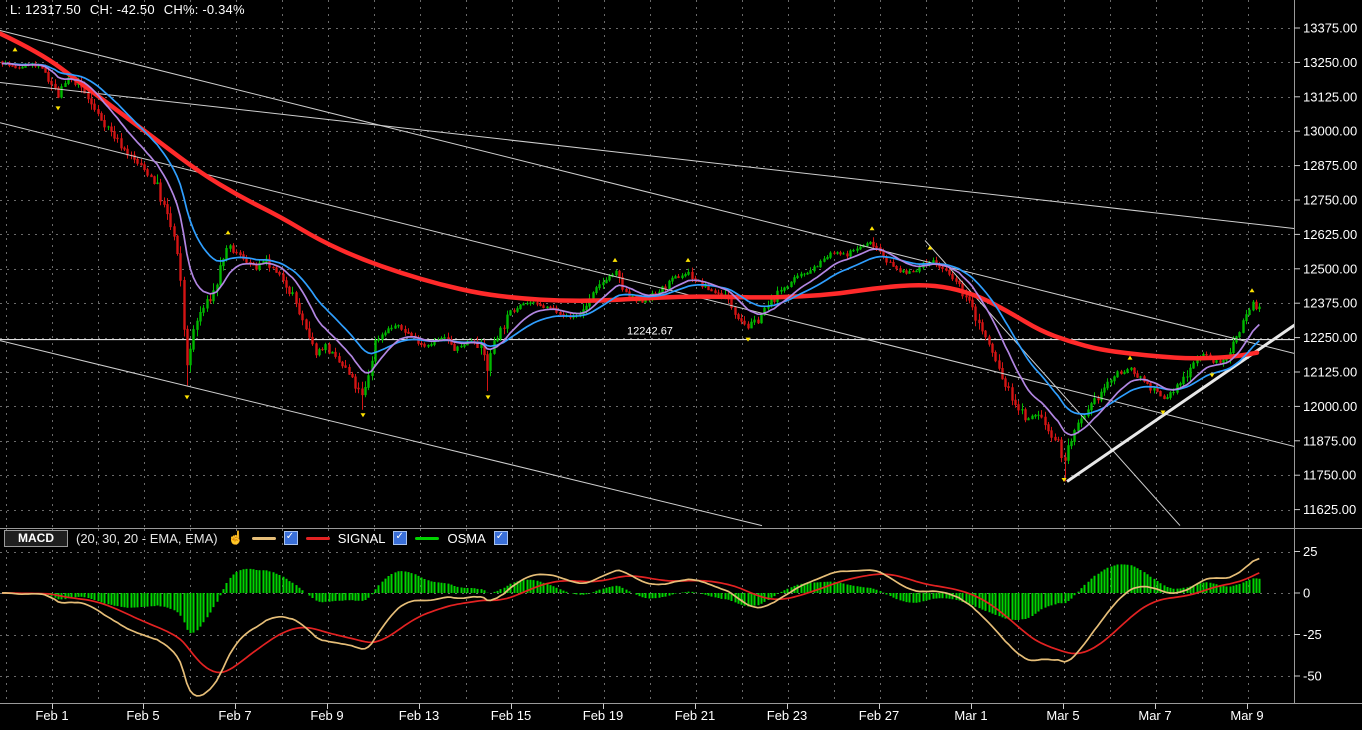 This screenshot has width=1362, height=730. I want to click on price-axis-label: 13375.00, so click(1330, 28).